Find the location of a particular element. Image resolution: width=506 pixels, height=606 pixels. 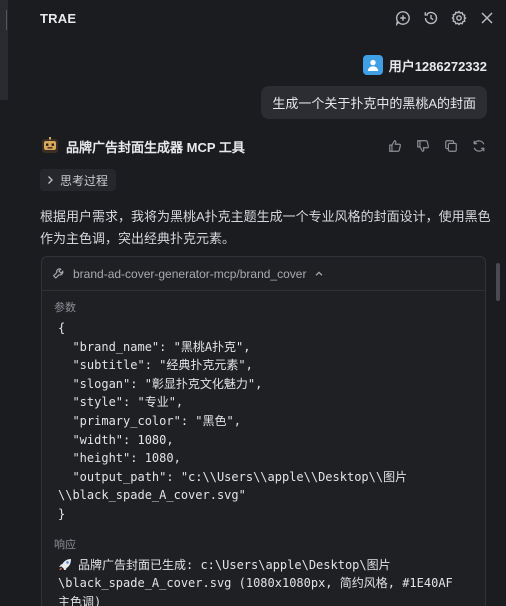

user-avatar is located at coordinates (372, 65).